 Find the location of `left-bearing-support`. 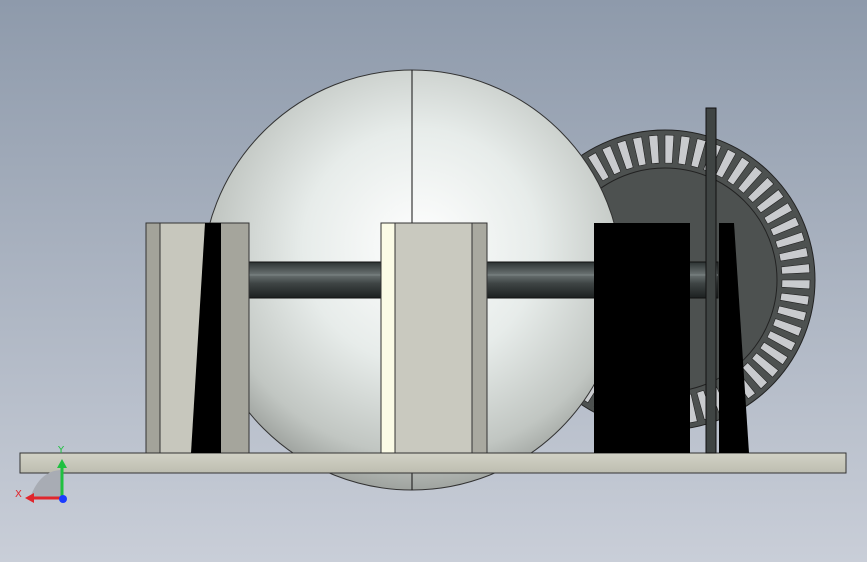

left-bearing-support is located at coordinates (197, 338).